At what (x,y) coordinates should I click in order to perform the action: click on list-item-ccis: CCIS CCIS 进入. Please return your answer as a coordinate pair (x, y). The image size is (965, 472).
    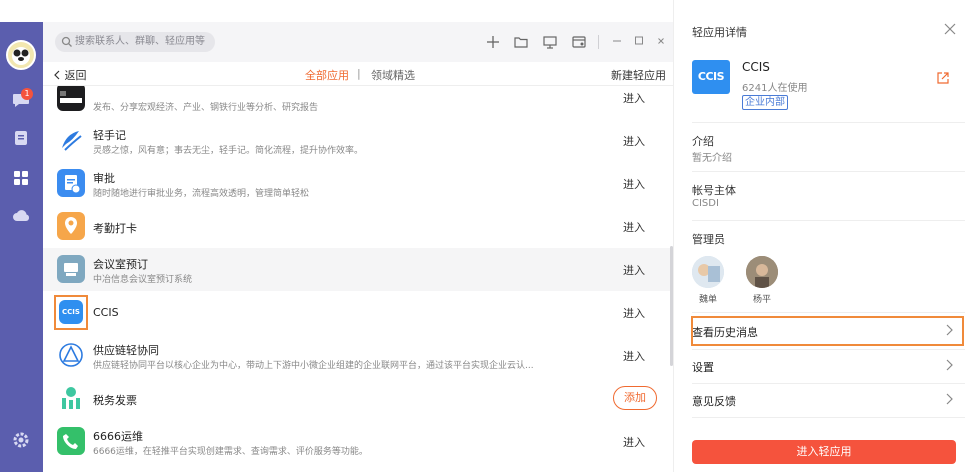
    Looking at the image, I should click on (357, 312).